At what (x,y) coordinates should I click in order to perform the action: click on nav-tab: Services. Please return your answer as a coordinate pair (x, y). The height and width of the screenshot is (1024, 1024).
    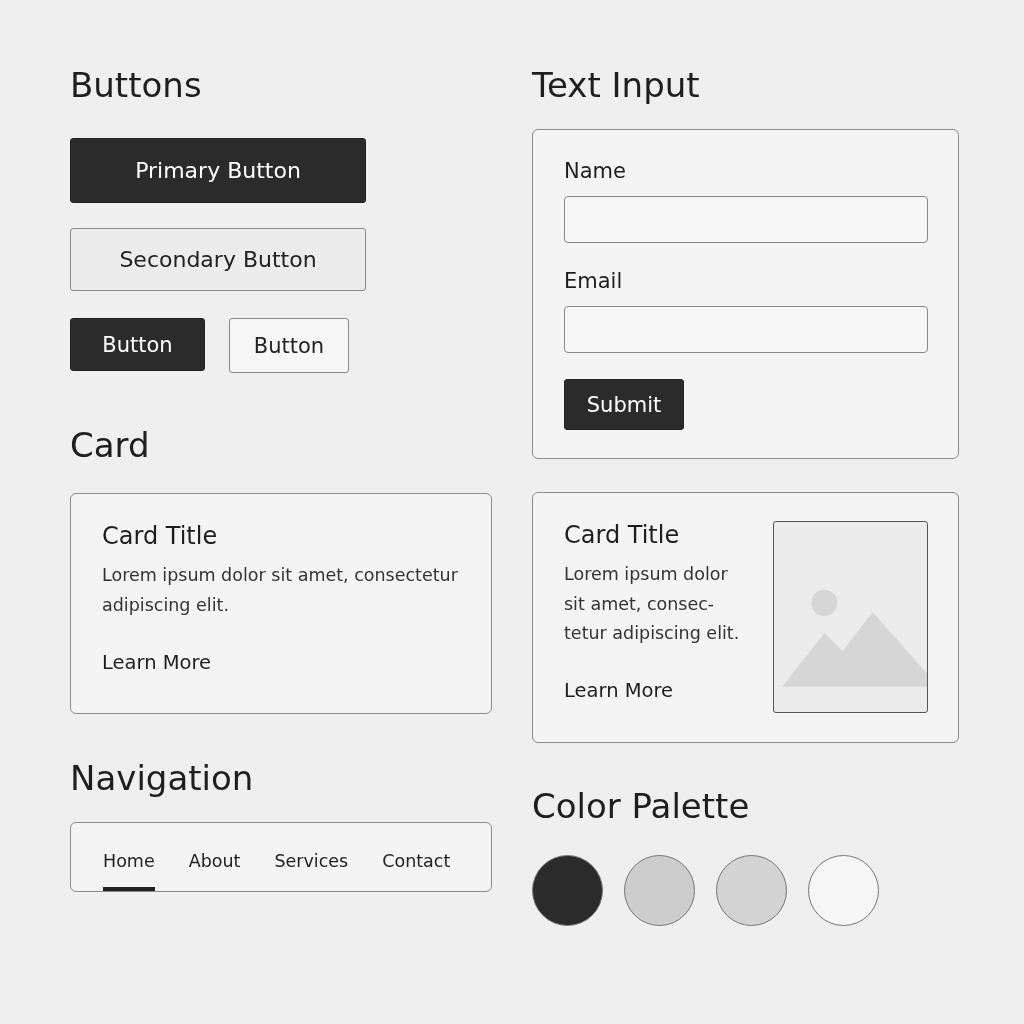
    Looking at the image, I should click on (311, 857).